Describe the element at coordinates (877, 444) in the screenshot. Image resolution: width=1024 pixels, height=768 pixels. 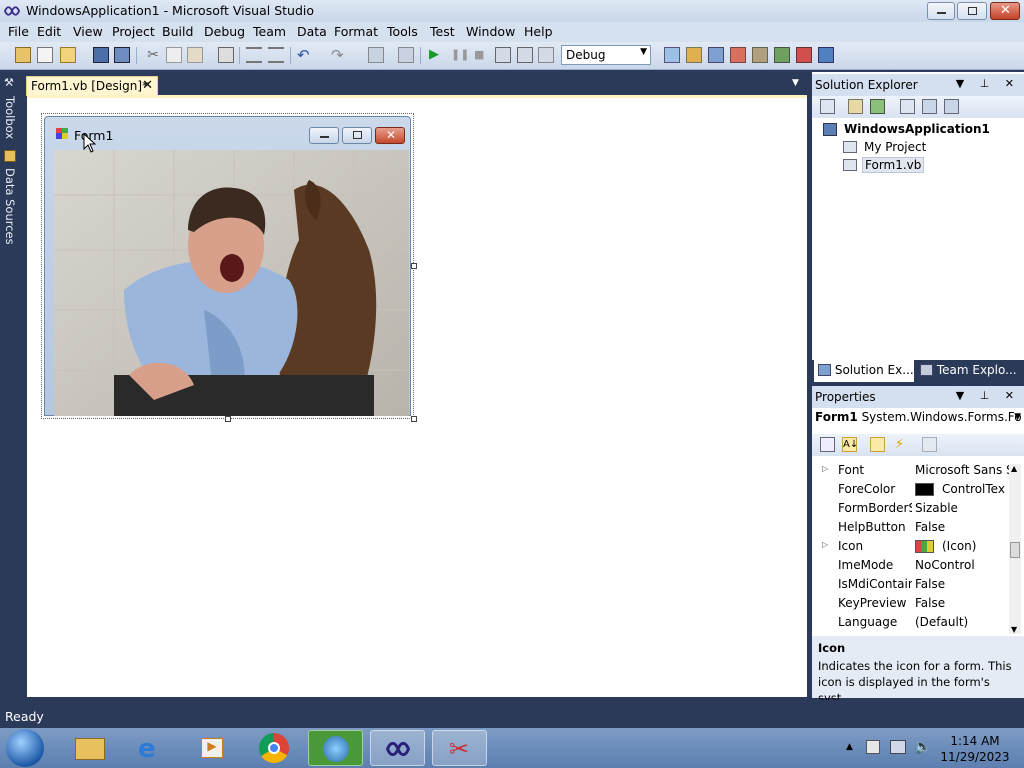
I see `properties-view-icon` at that location.